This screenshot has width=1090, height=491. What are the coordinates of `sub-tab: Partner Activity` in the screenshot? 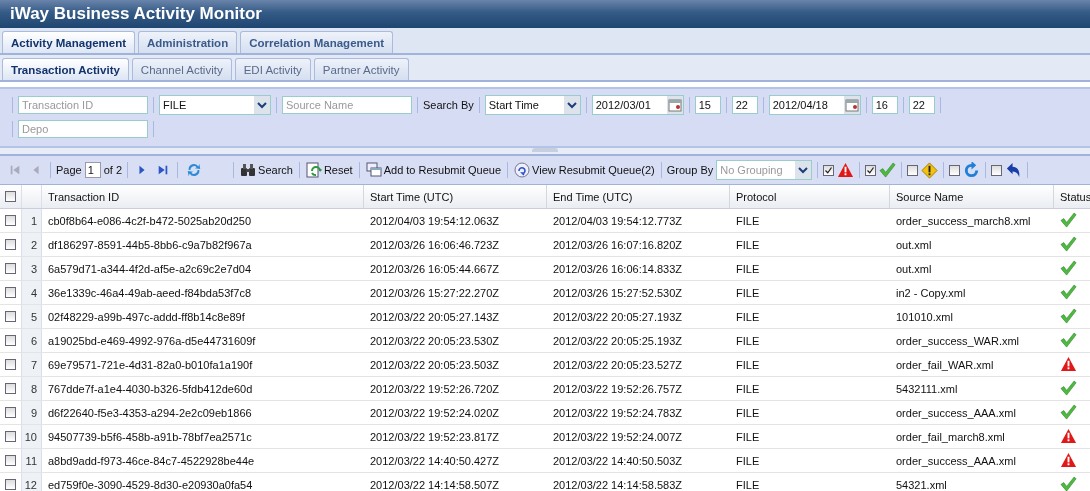 It's located at (361, 69).